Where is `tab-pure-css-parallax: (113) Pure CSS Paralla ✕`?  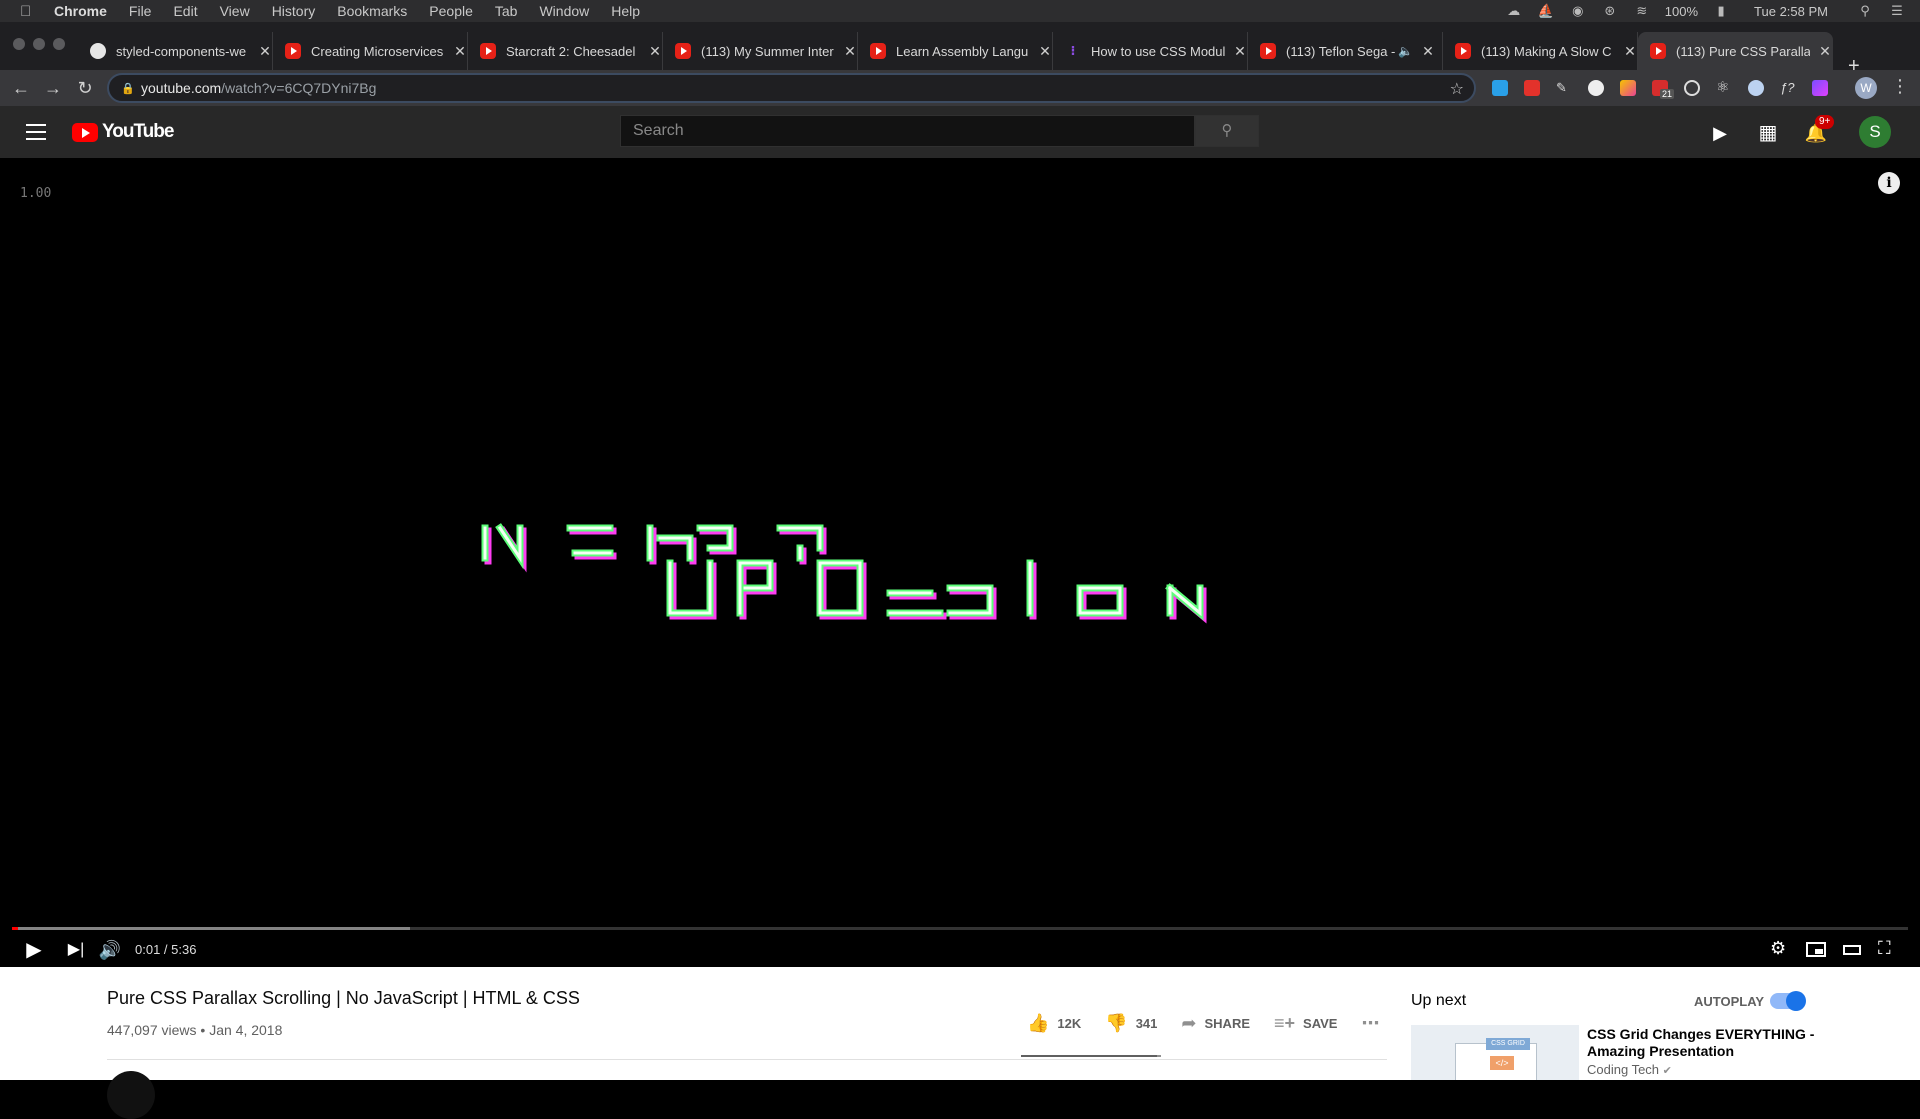
tab-pure-css-parallax: (113) Pure CSS Paralla ✕ is located at coordinates (1735, 51).